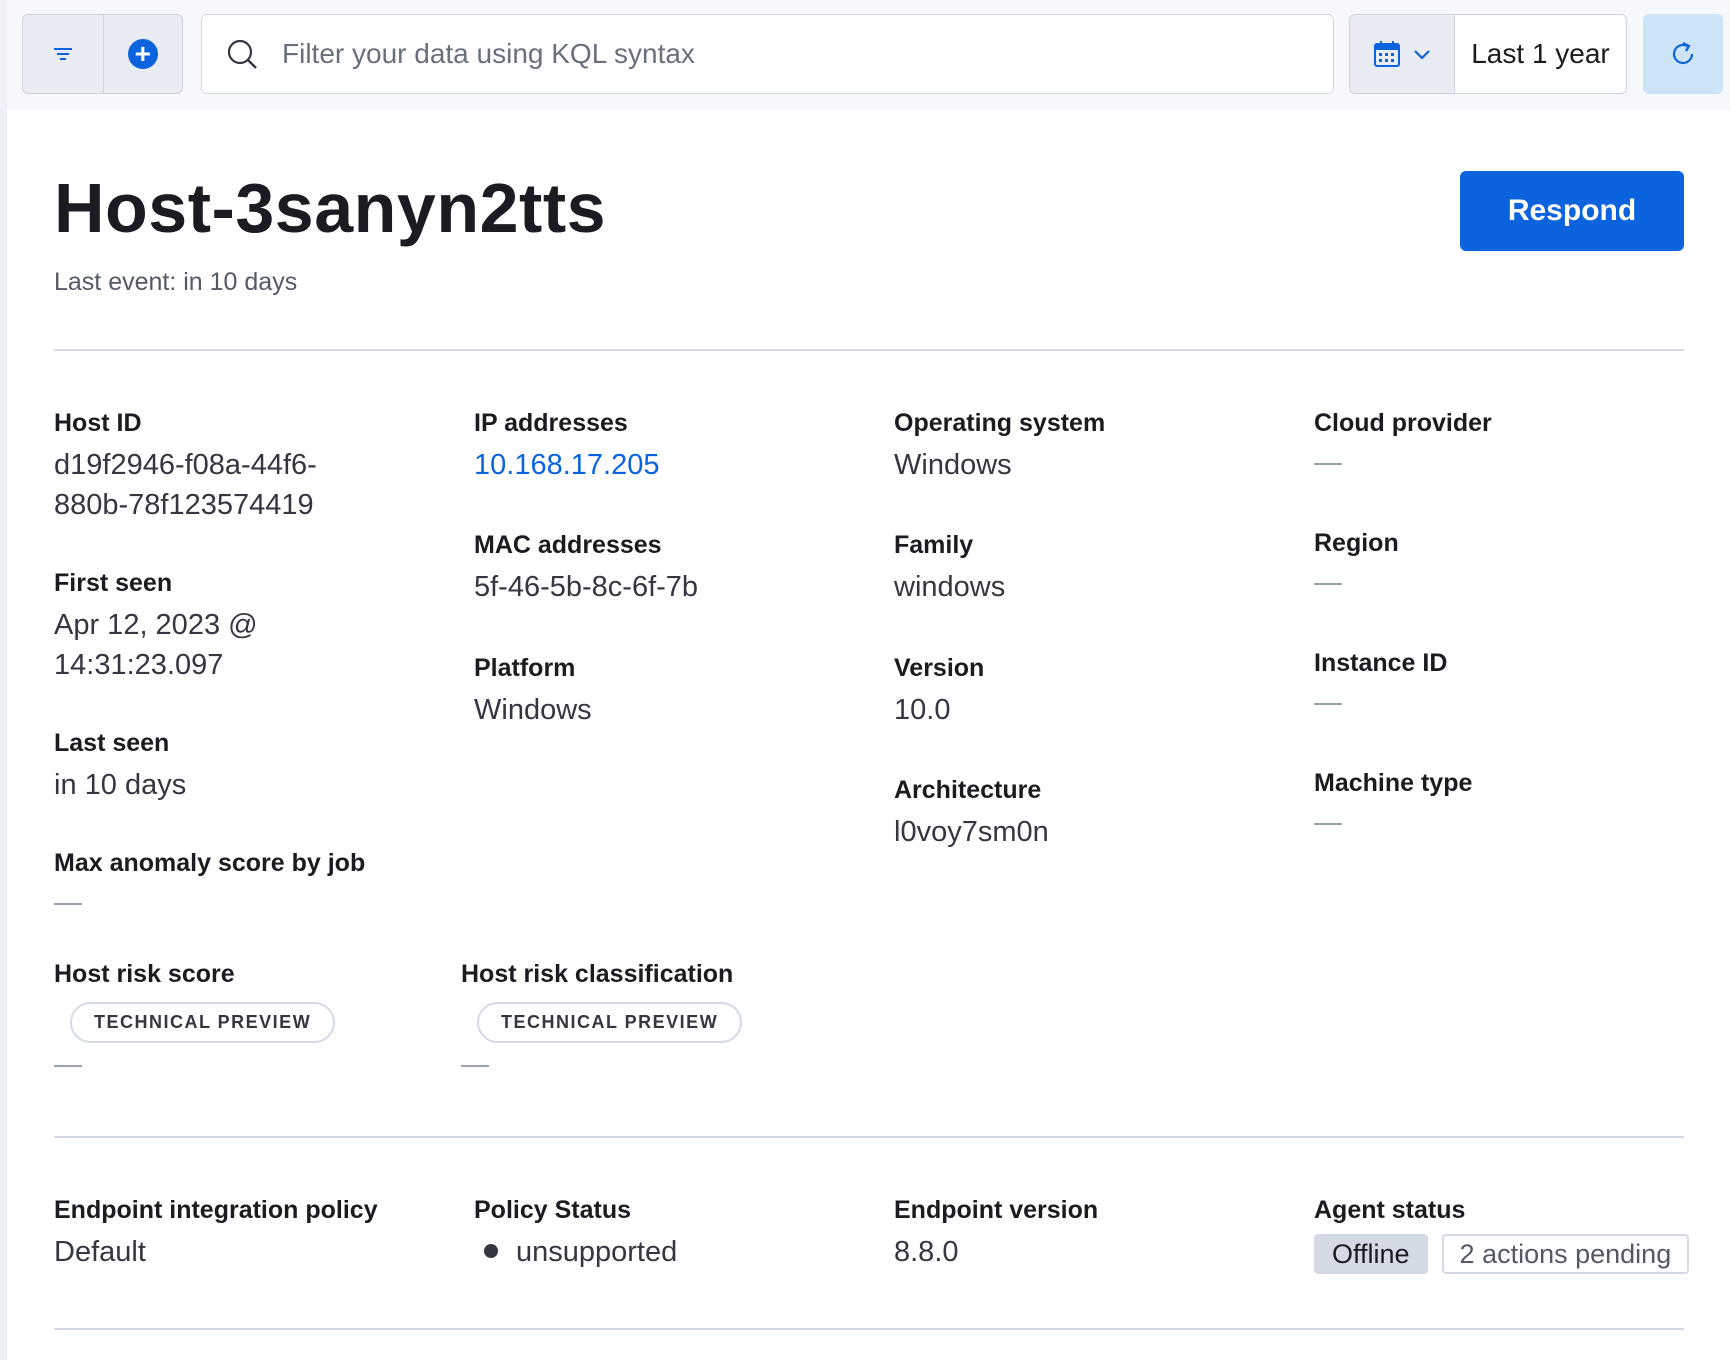  What do you see at coordinates (98, 423) in the screenshot?
I see `host-id-label: Host ID` at bounding box center [98, 423].